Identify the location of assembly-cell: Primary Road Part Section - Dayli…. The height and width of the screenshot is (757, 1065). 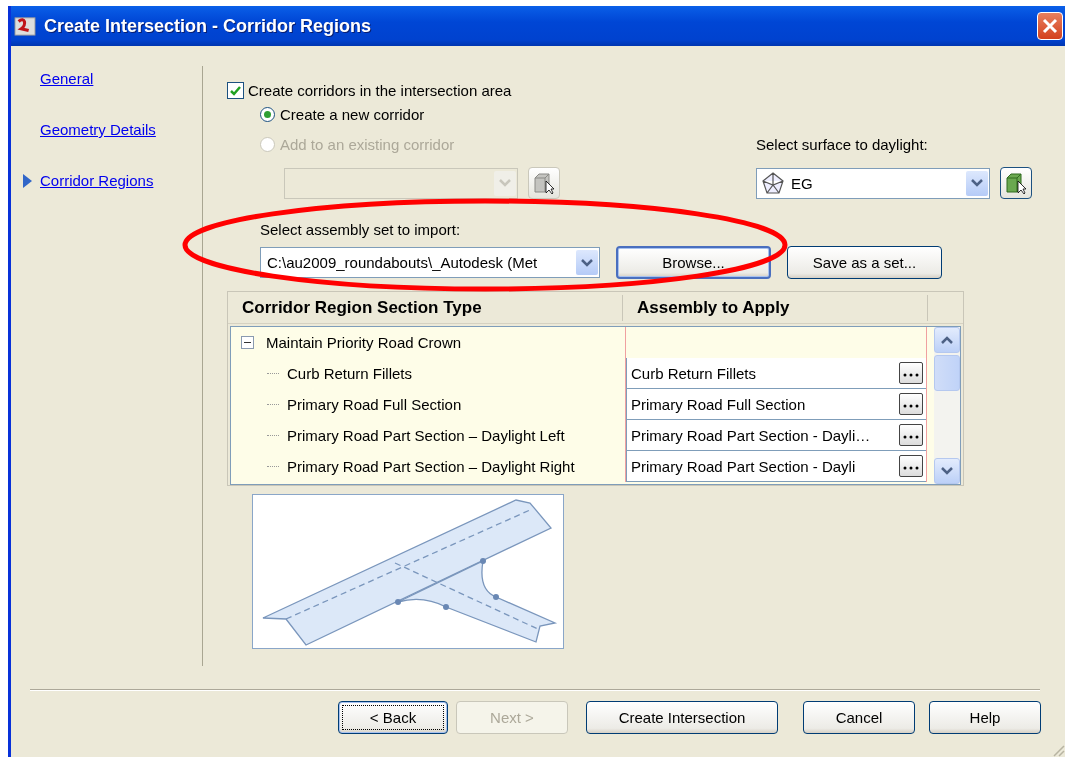
(776, 435).